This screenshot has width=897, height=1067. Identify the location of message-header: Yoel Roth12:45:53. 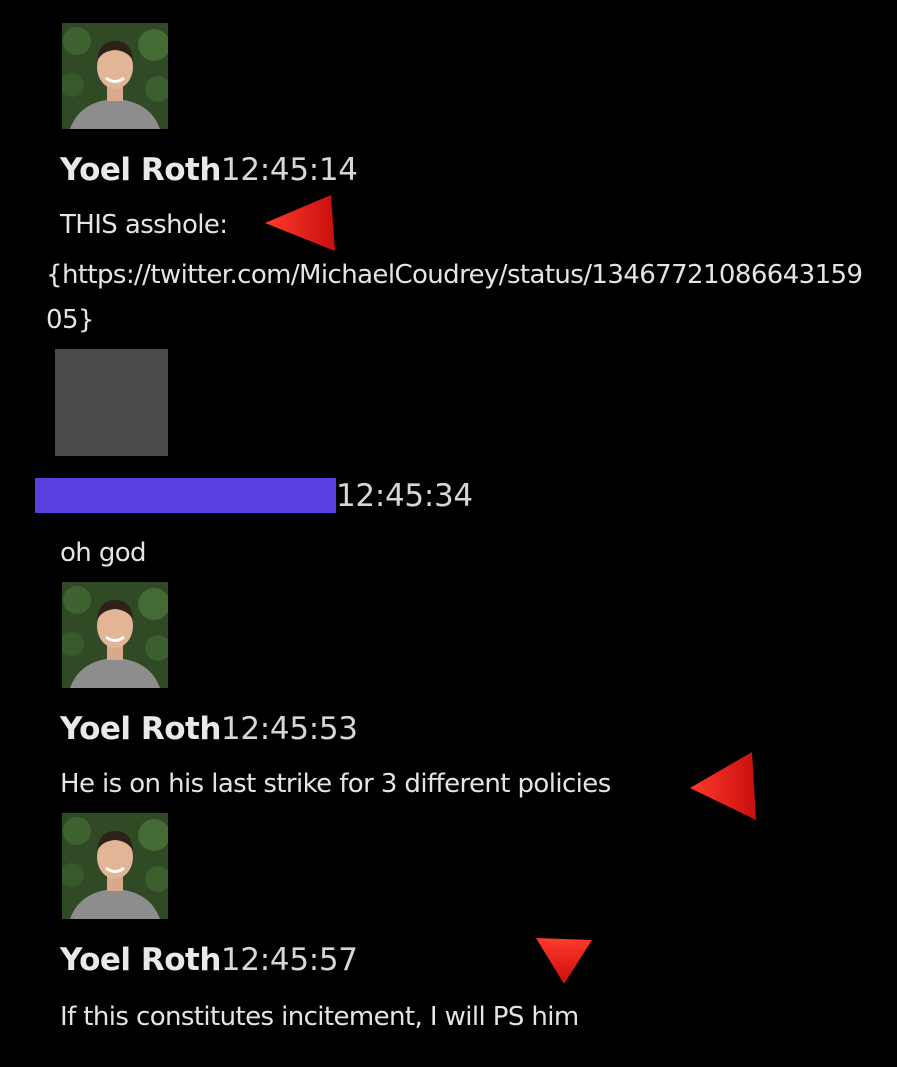
(209, 729).